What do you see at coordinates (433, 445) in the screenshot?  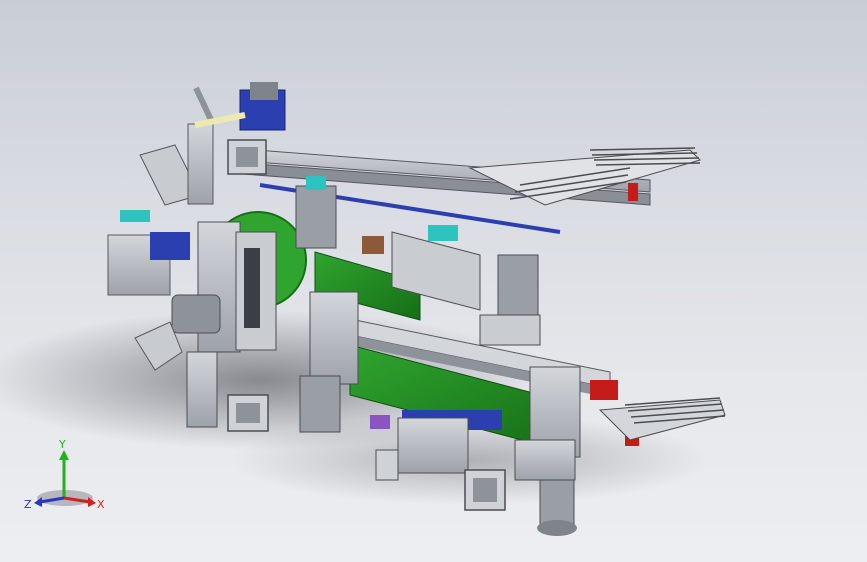 I see `bottom-front-plate` at bounding box center [433, 445].